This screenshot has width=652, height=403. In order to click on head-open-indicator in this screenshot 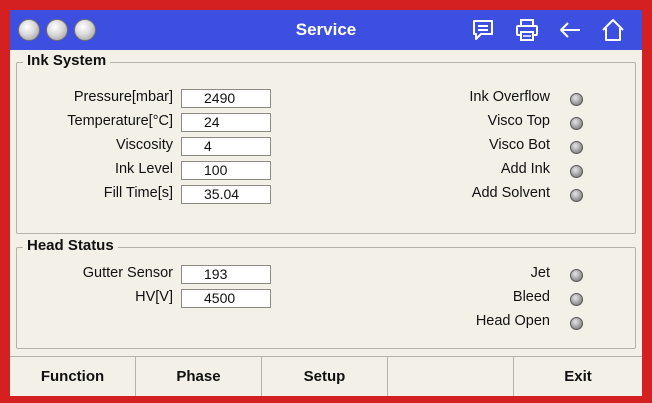, I will do `click(576, 323)`.